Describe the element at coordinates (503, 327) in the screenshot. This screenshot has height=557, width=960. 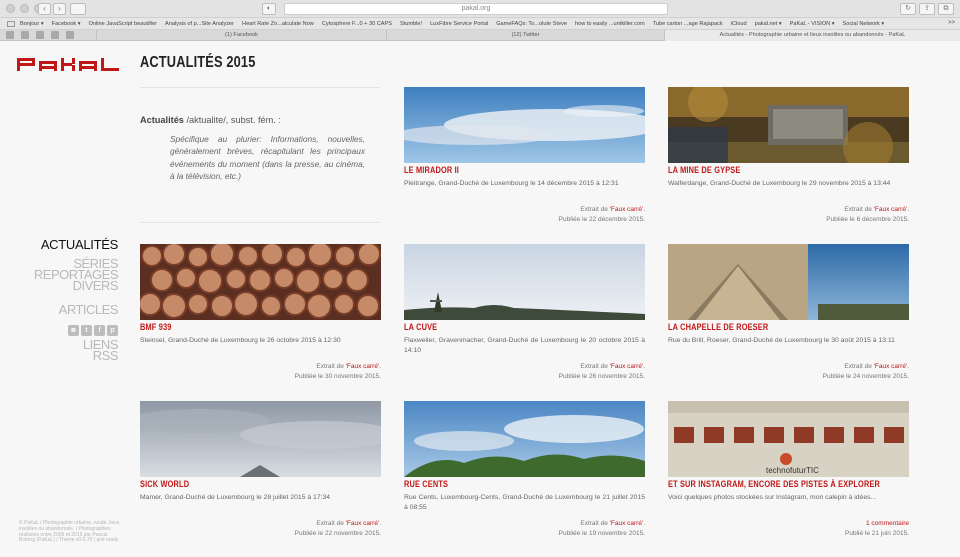
I see `post-title: LA CUVE` at that location.